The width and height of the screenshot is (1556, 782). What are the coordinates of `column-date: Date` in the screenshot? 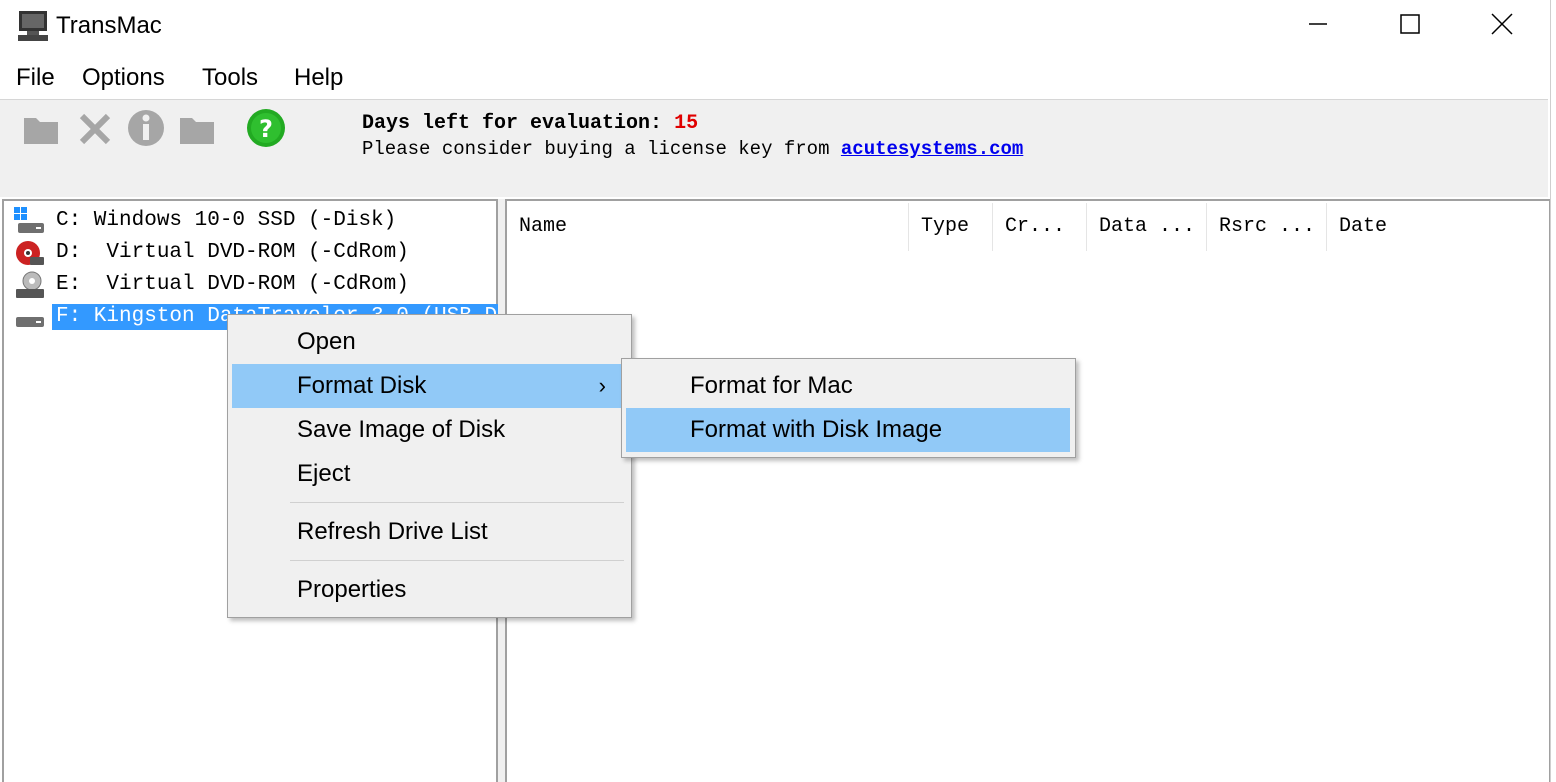 It's located at (1437, 227).